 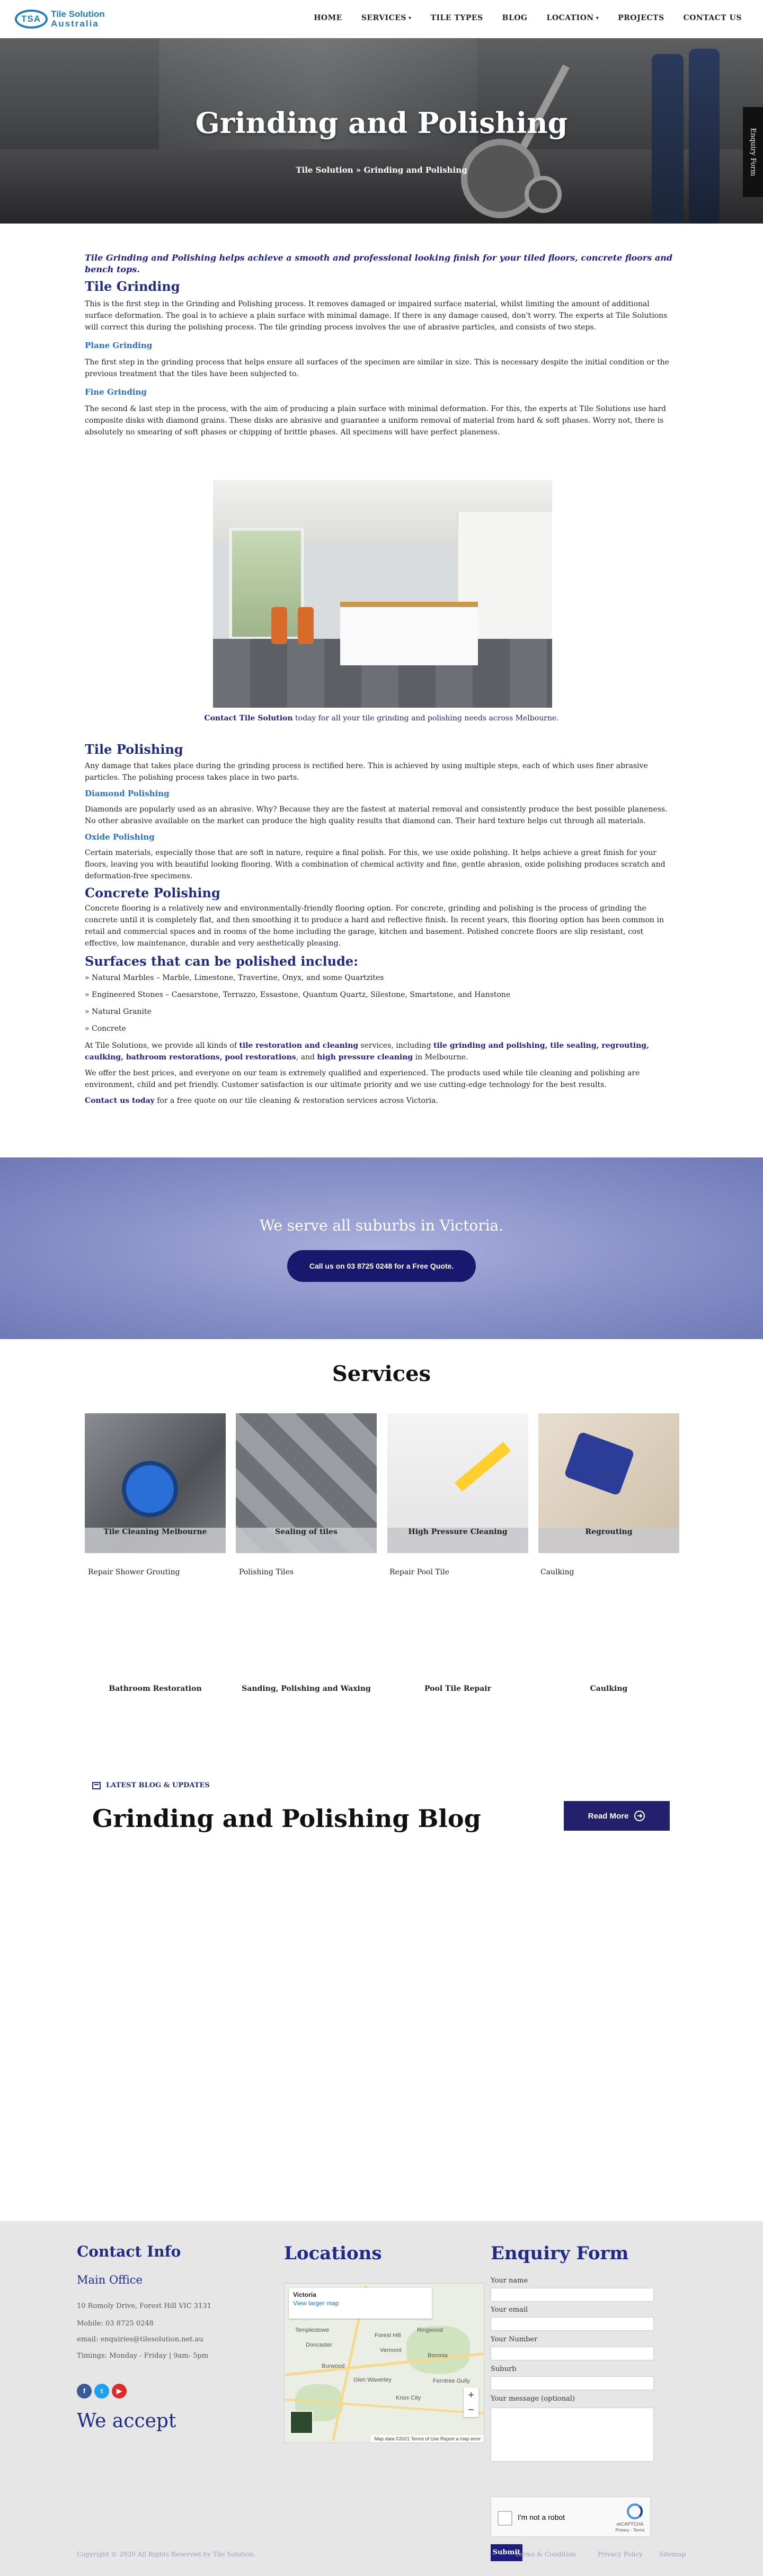 I want to click on map-town-label: Boronia, so click(x=438, y=2355).